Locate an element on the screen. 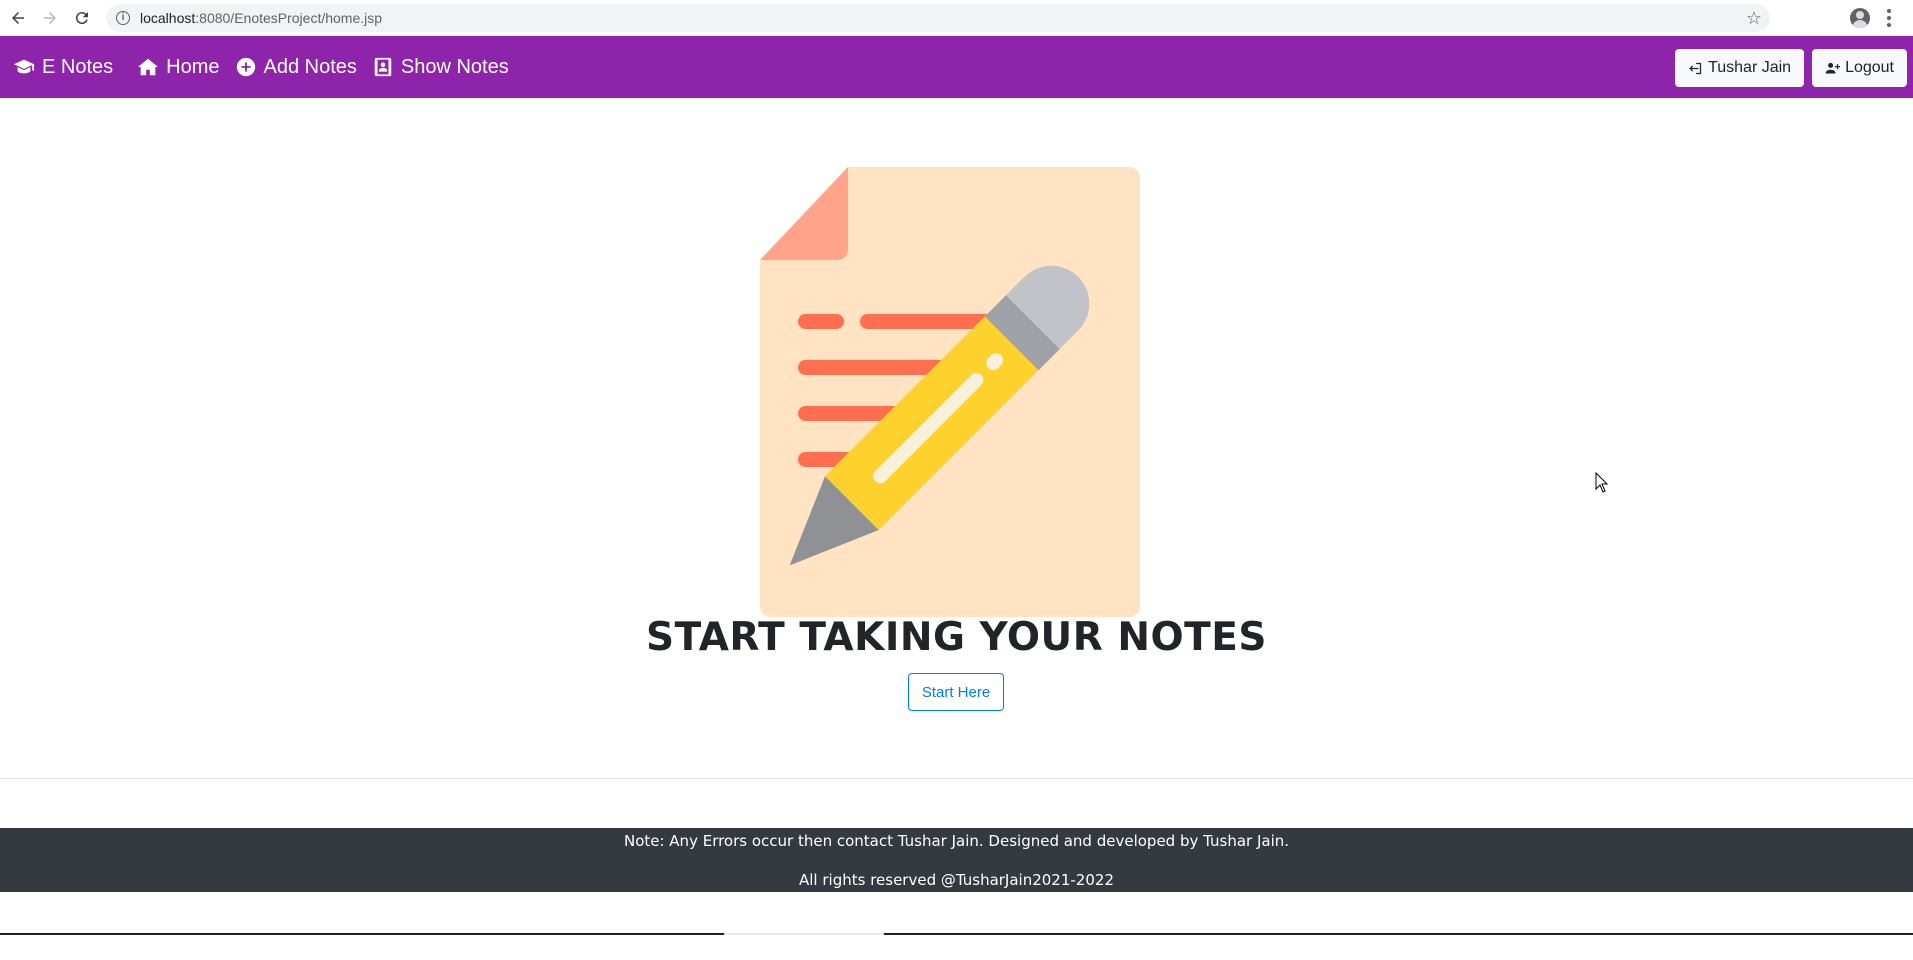  nav-add-notes-label: Add Notes is located at coordinates (310, 66).